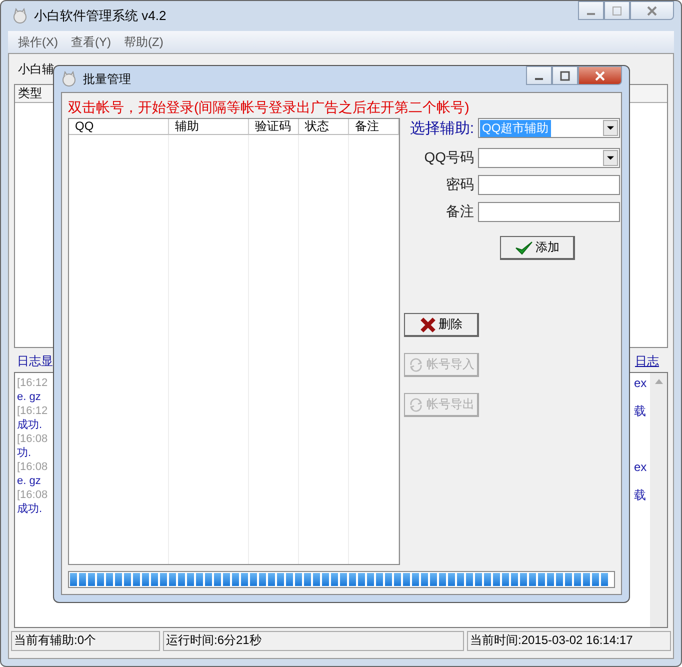  Describe the element at coordinates (523, 248) in the screenshot. I see `checkmark-icon` at that location.